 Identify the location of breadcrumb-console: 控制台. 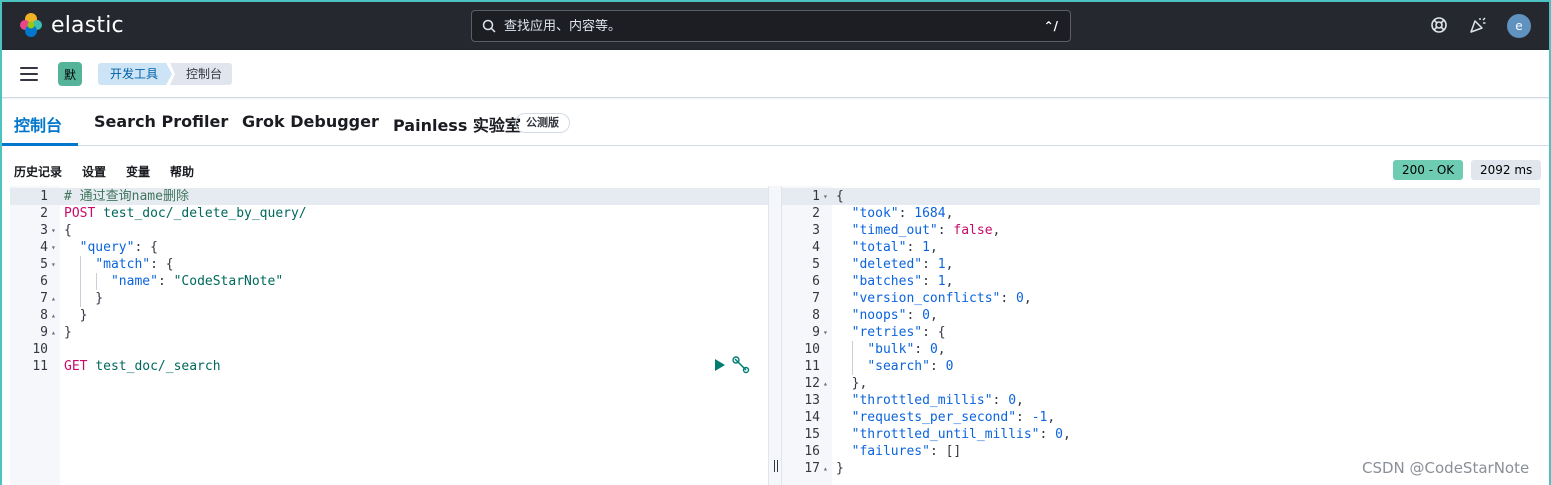
(201, 74).